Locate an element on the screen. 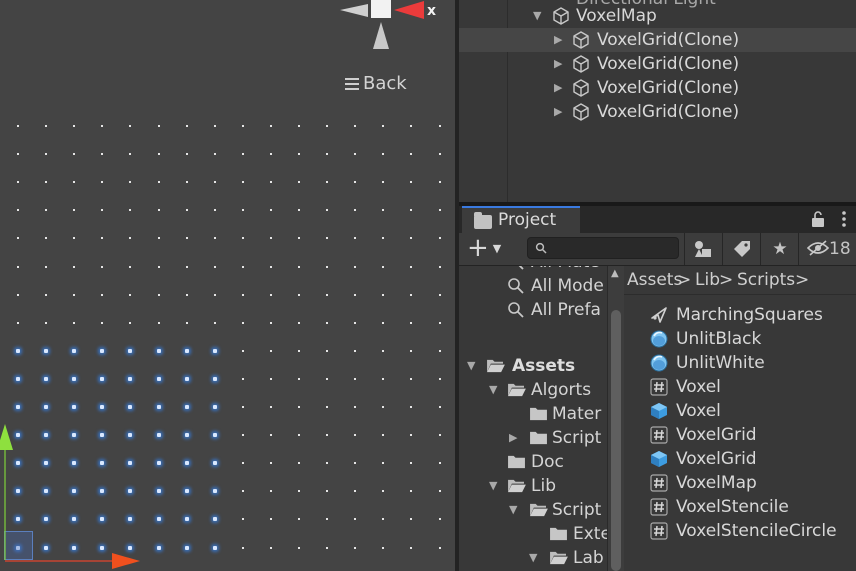 The height and width of the screenshot is (571, 856). asset-item: MarchingSquares is located at coordinates (740, 315).